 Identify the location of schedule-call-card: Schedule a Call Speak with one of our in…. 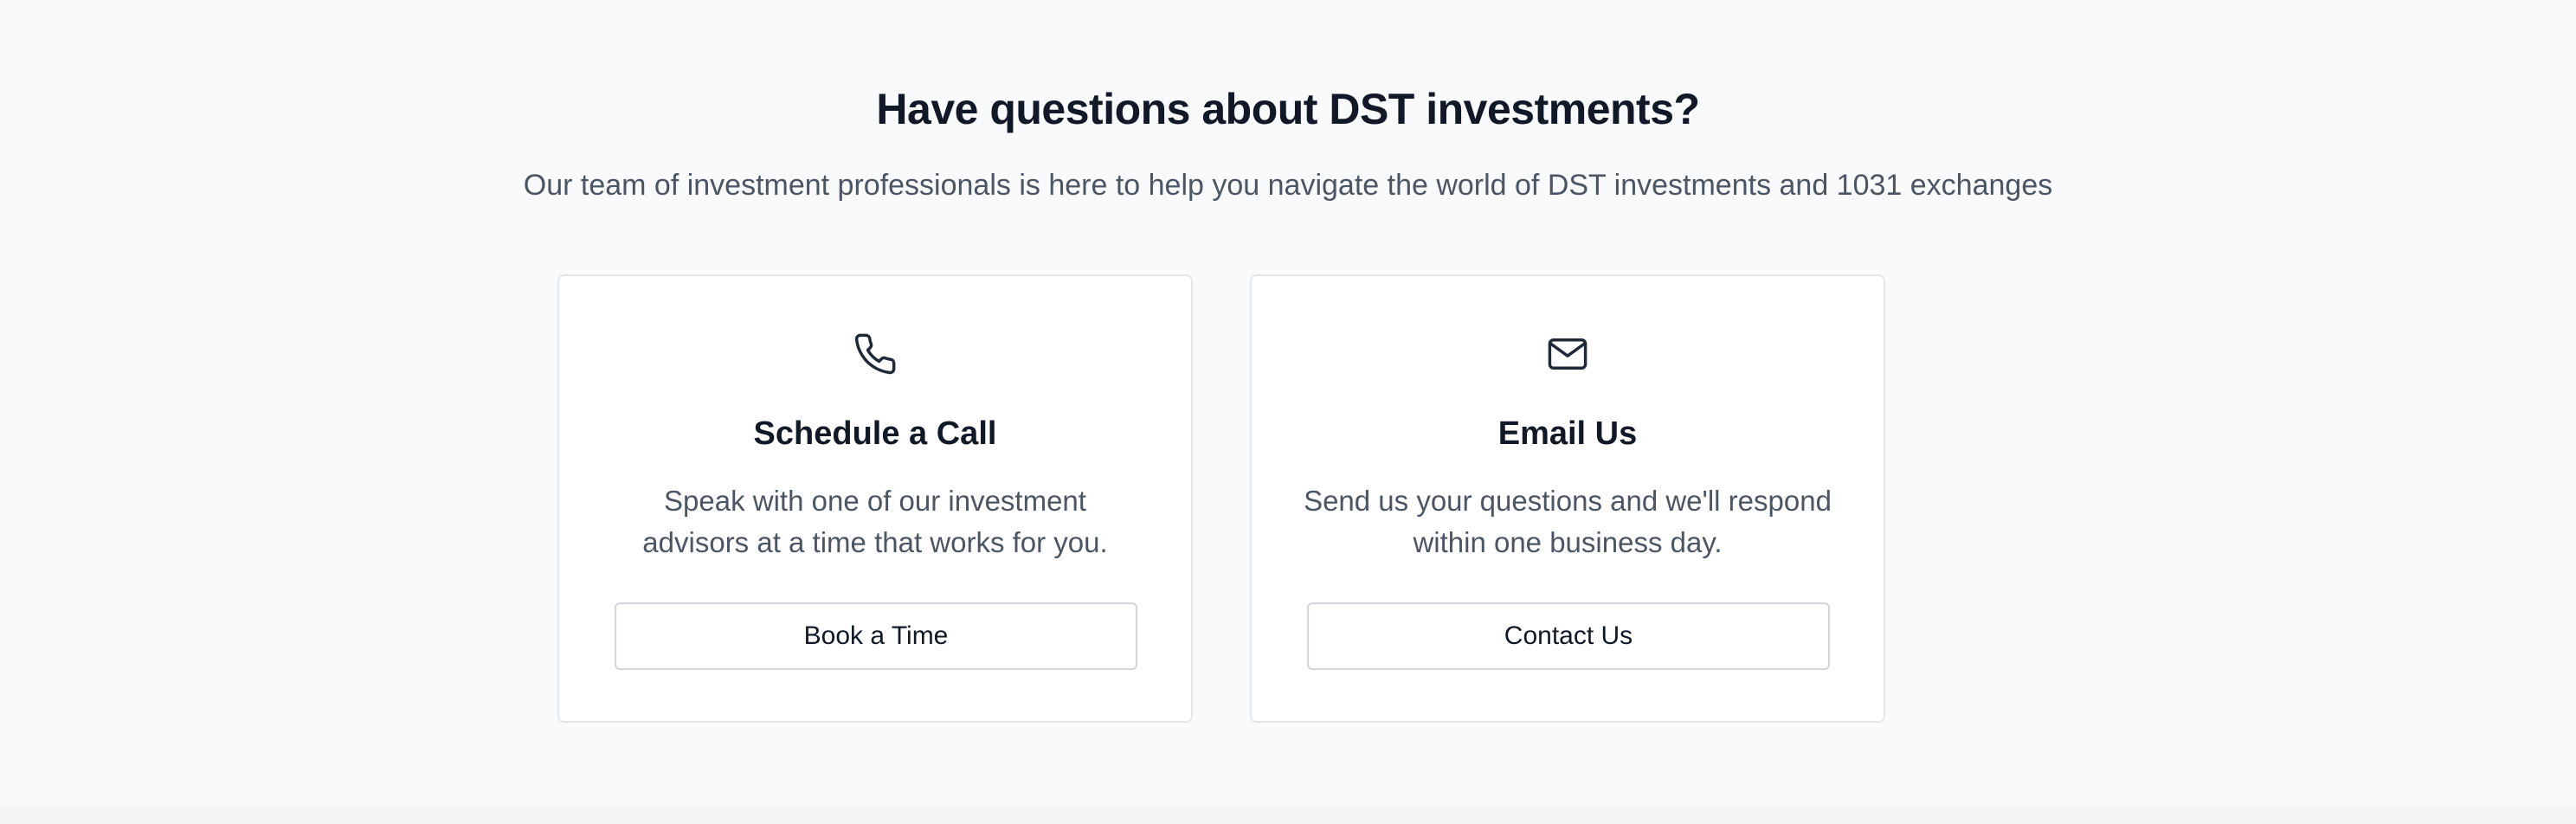
(875, 498).